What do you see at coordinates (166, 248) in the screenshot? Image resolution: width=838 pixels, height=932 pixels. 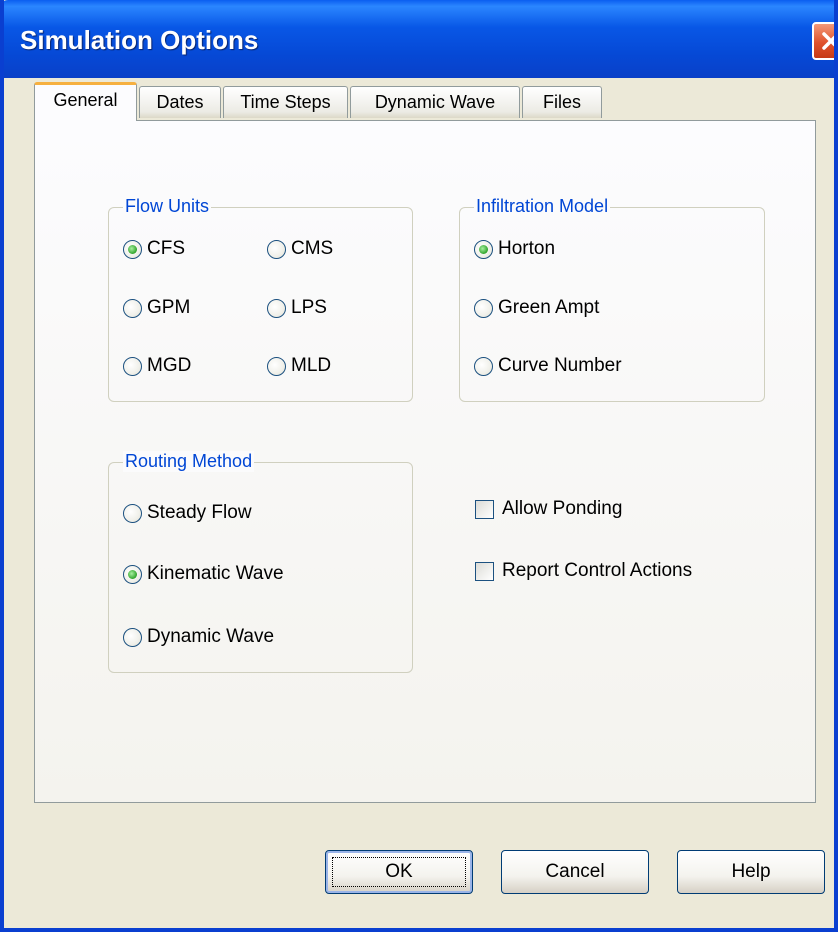 I see `radio-label: CFS` at bounding box center [166, 248].